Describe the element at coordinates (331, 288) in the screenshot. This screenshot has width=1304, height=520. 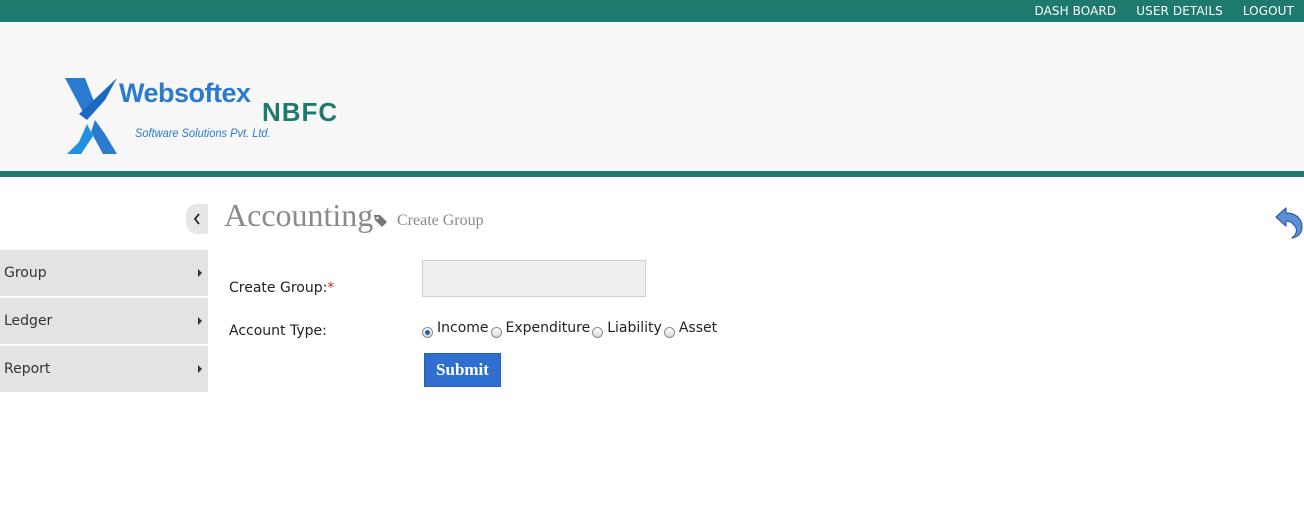
I see `required-marker: *` at that location.